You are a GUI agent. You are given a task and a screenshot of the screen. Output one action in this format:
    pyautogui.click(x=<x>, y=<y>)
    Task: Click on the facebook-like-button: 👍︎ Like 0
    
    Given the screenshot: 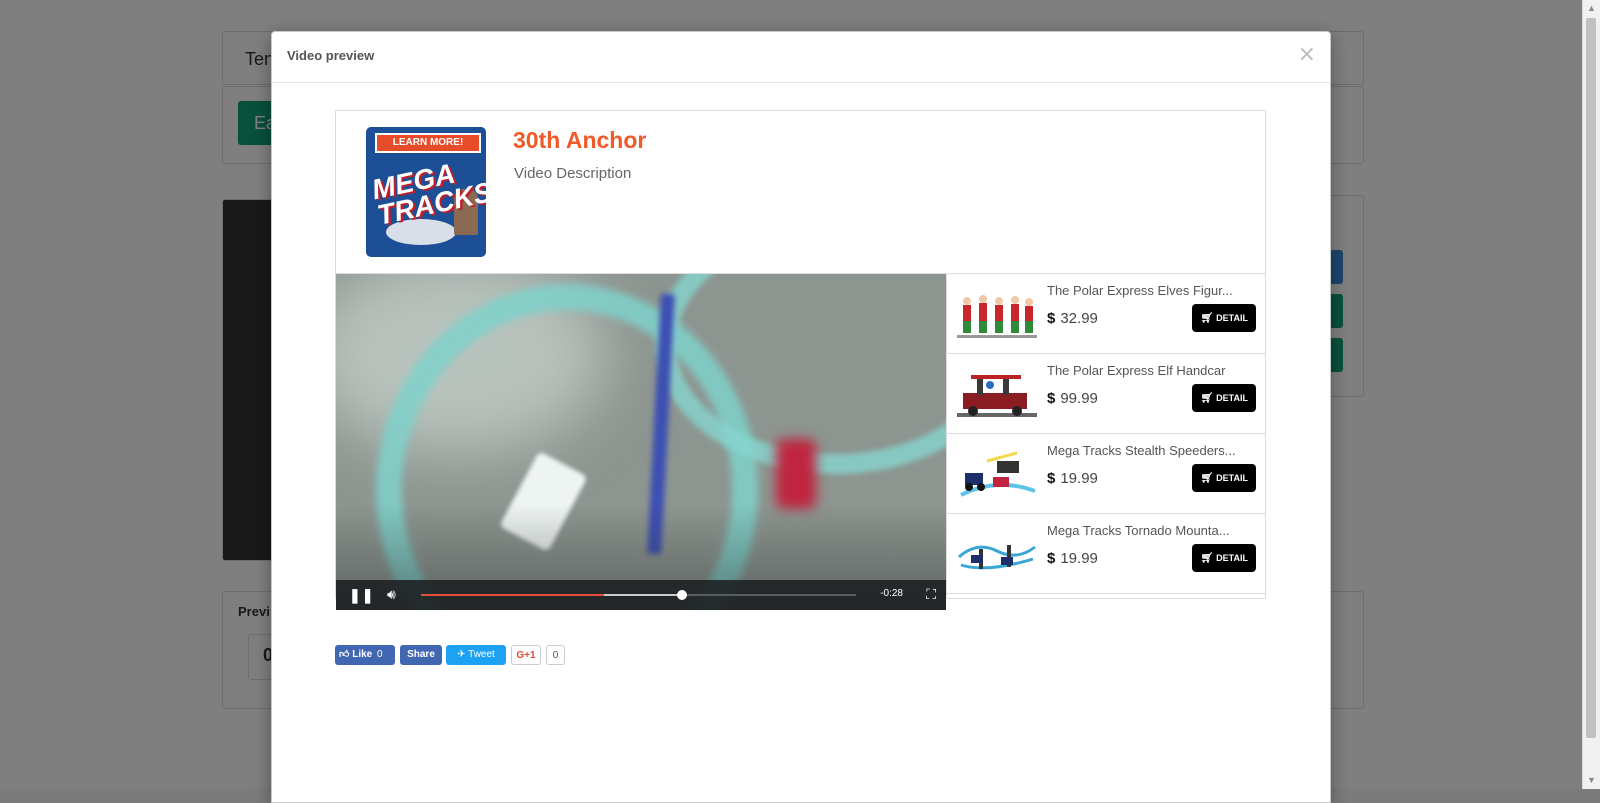 What is the action you would take?
    pyautogui.click(x=365, y=655)
    